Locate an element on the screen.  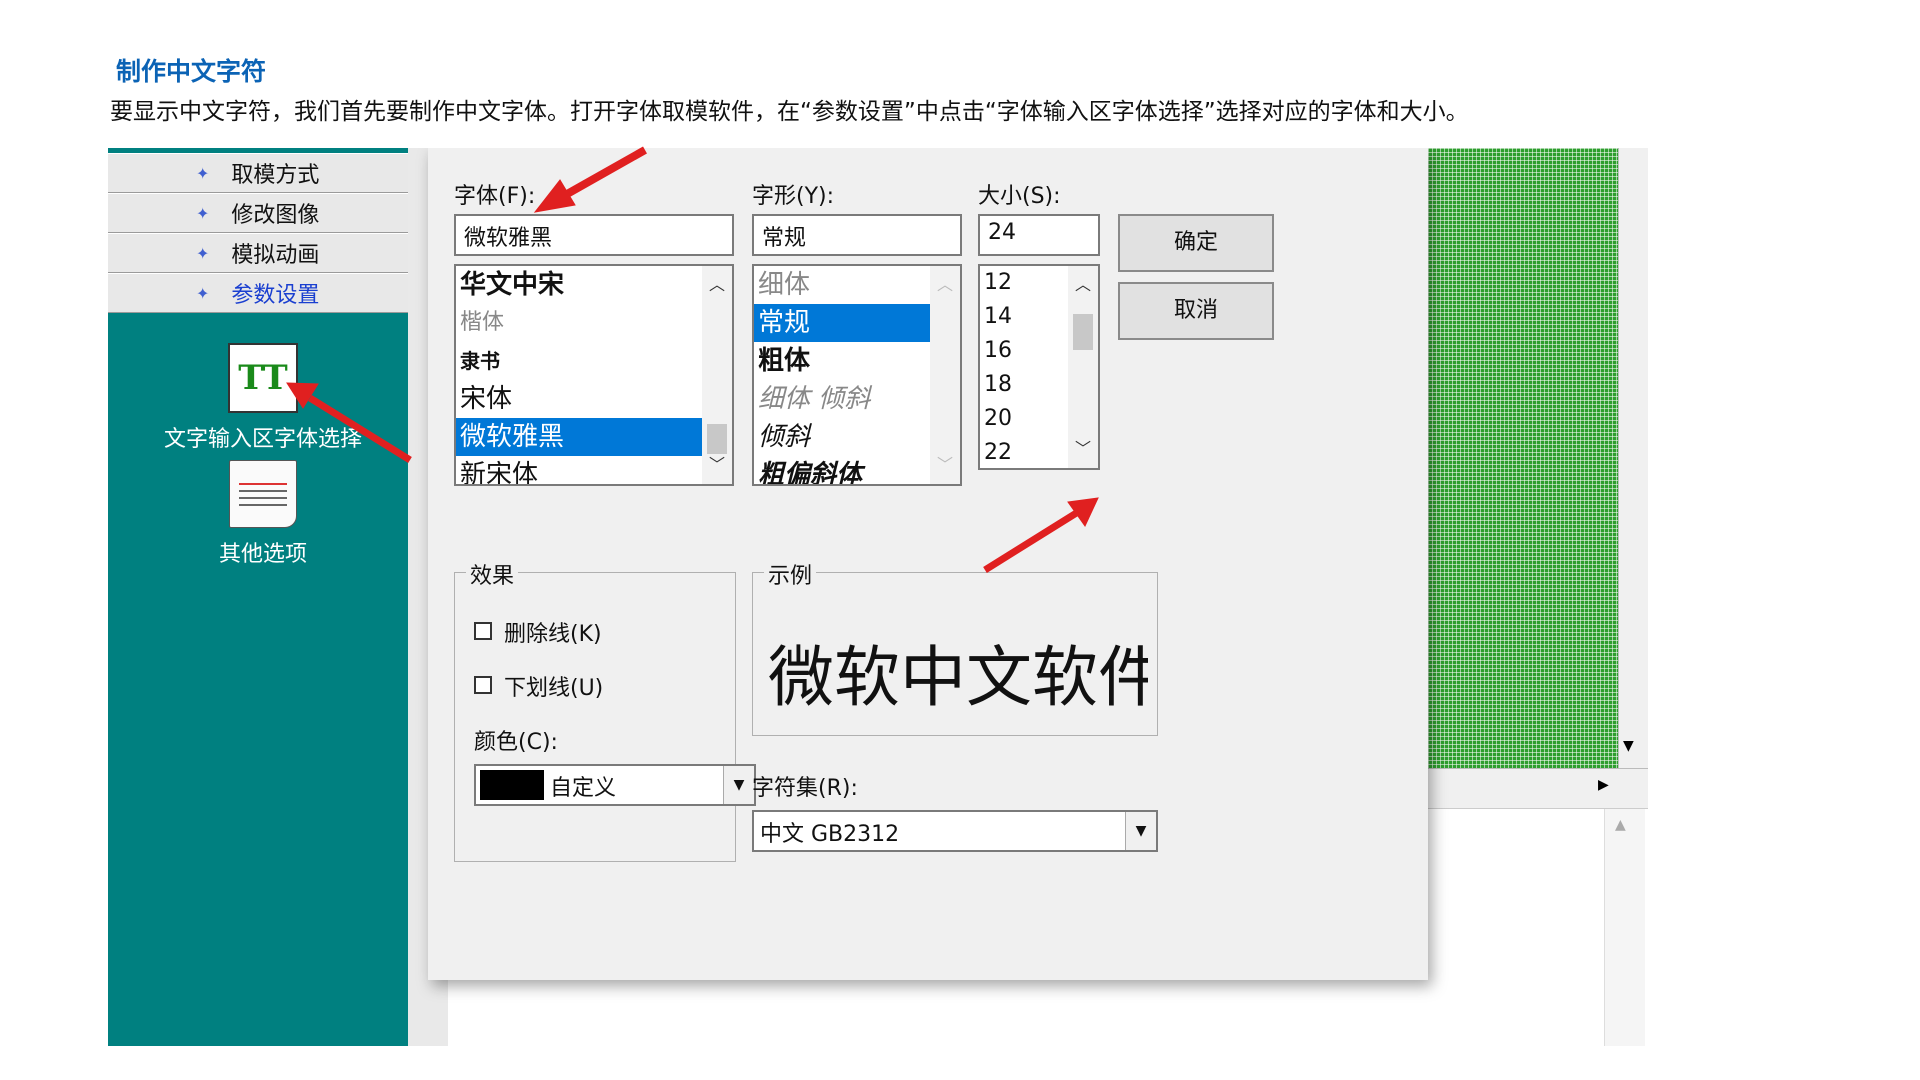
color-label: 颜色(C): is located at coordinates (516, 742).